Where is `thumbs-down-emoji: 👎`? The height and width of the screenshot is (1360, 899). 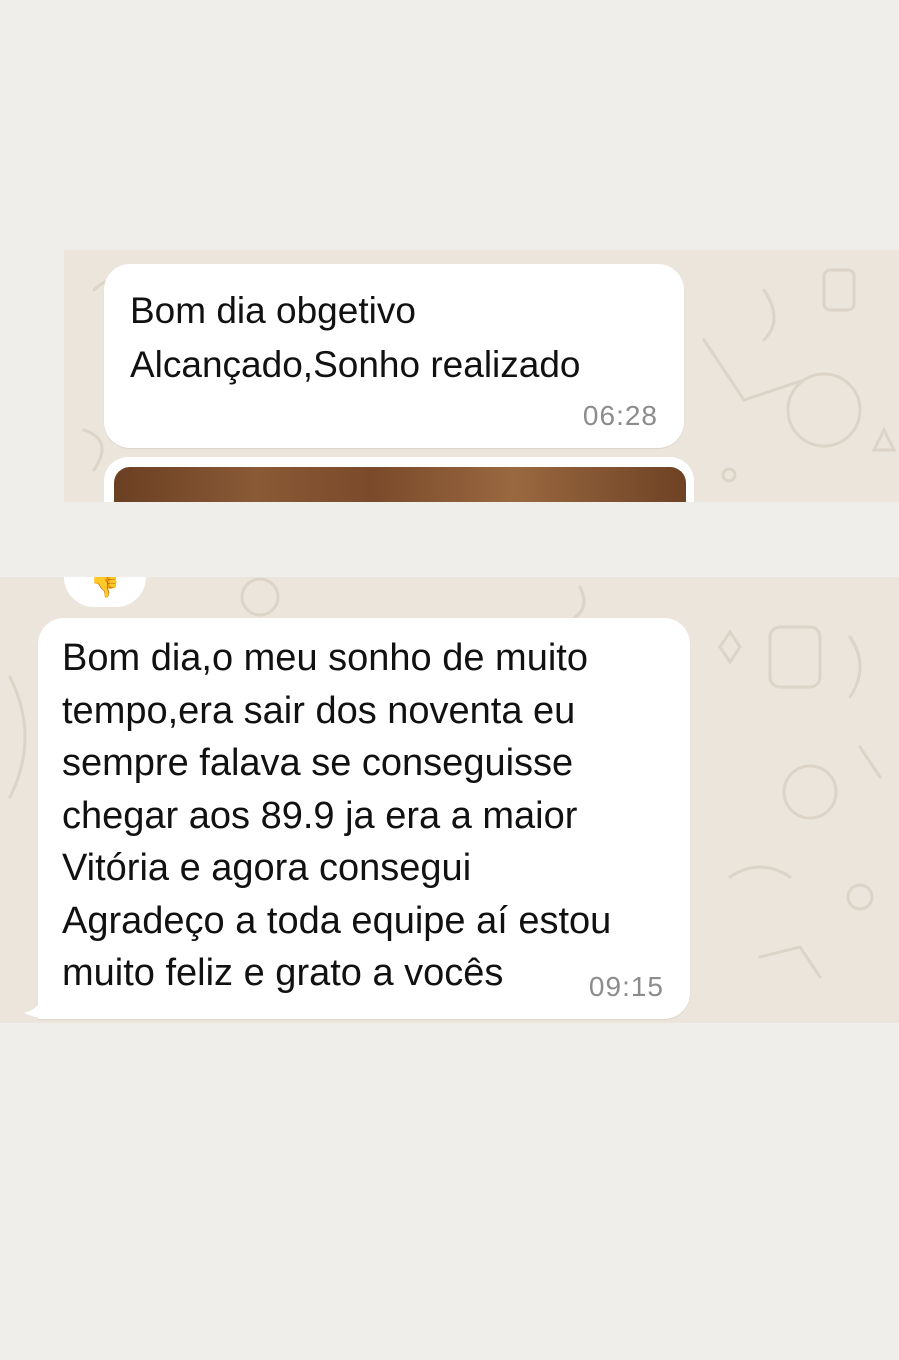 thumbs-down-emoji: 👎 is located at coordinates (105, 588).